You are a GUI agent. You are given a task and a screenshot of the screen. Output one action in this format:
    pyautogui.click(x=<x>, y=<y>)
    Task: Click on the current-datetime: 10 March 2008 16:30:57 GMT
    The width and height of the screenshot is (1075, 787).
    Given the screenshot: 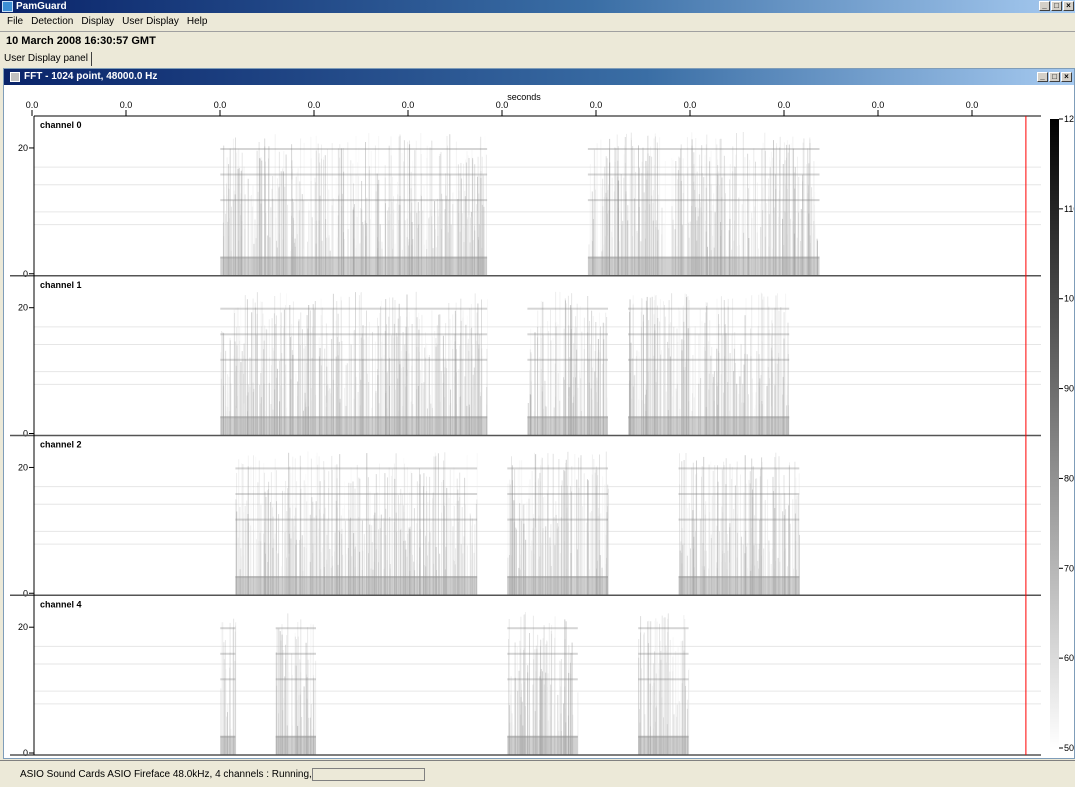 What is the action you would take?
    pyautogui.click(x=81, y=41)
    